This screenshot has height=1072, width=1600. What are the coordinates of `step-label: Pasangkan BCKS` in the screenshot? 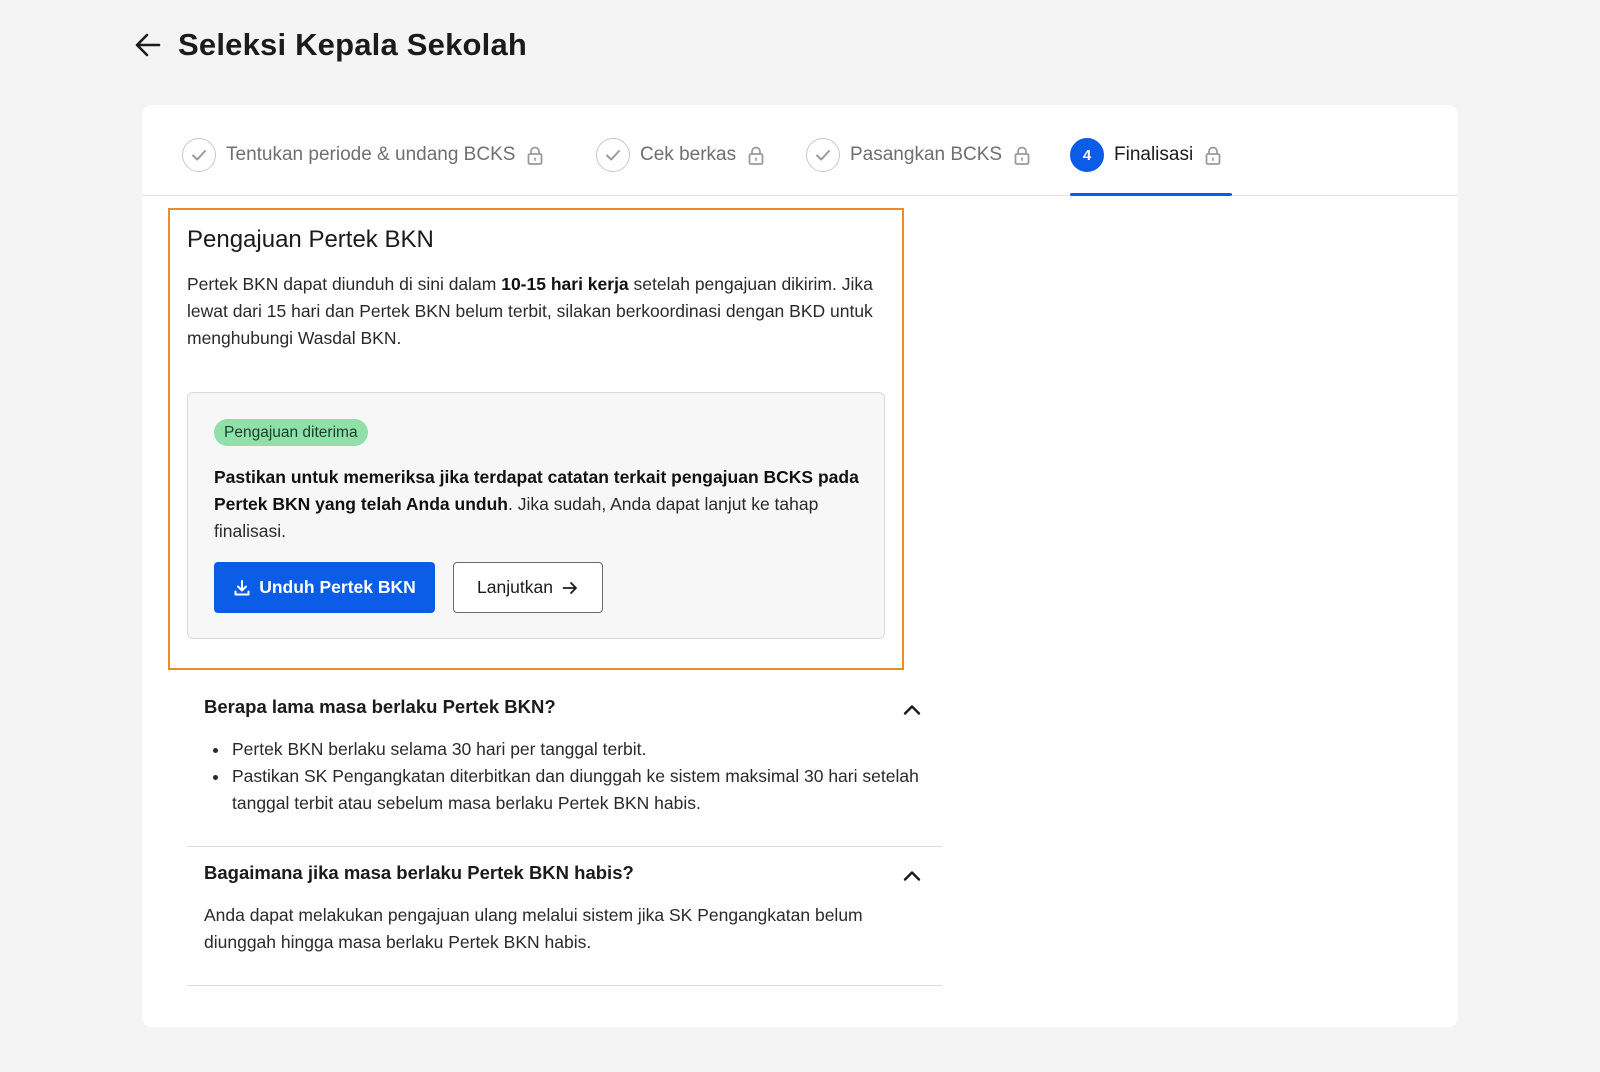 It's located at (926, 154).